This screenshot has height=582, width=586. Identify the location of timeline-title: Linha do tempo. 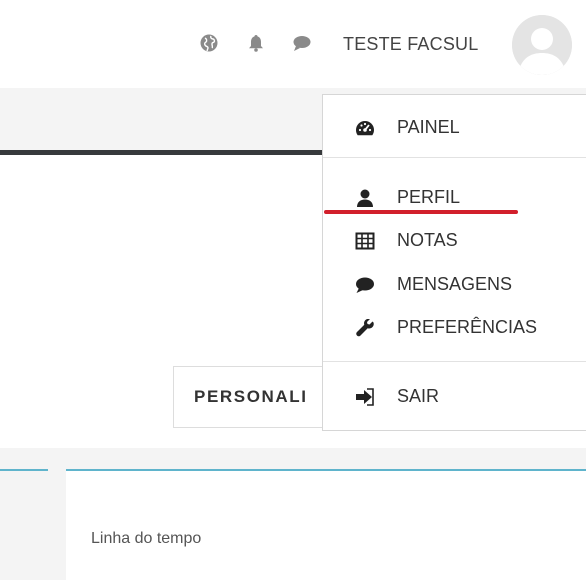
(146, 538).